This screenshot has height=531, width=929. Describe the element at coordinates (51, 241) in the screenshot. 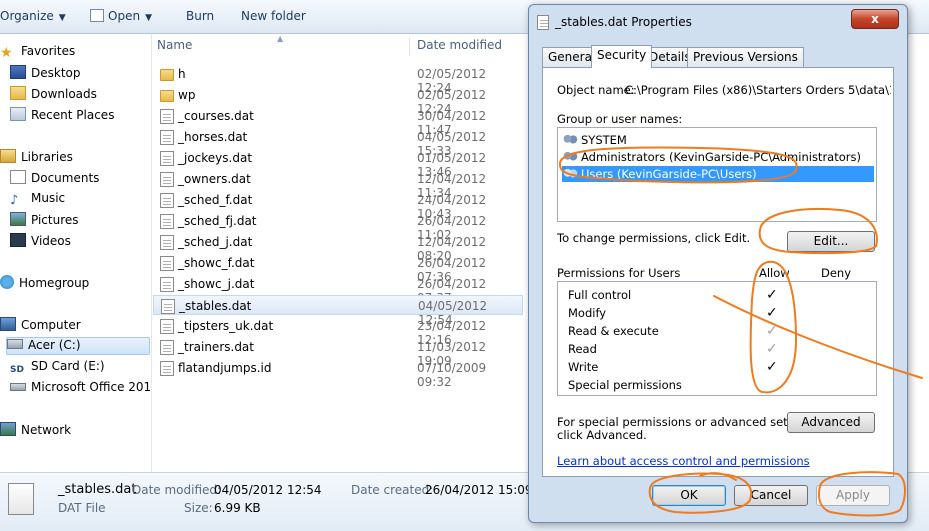

I see `nav-videos-label: Videos` at that location.